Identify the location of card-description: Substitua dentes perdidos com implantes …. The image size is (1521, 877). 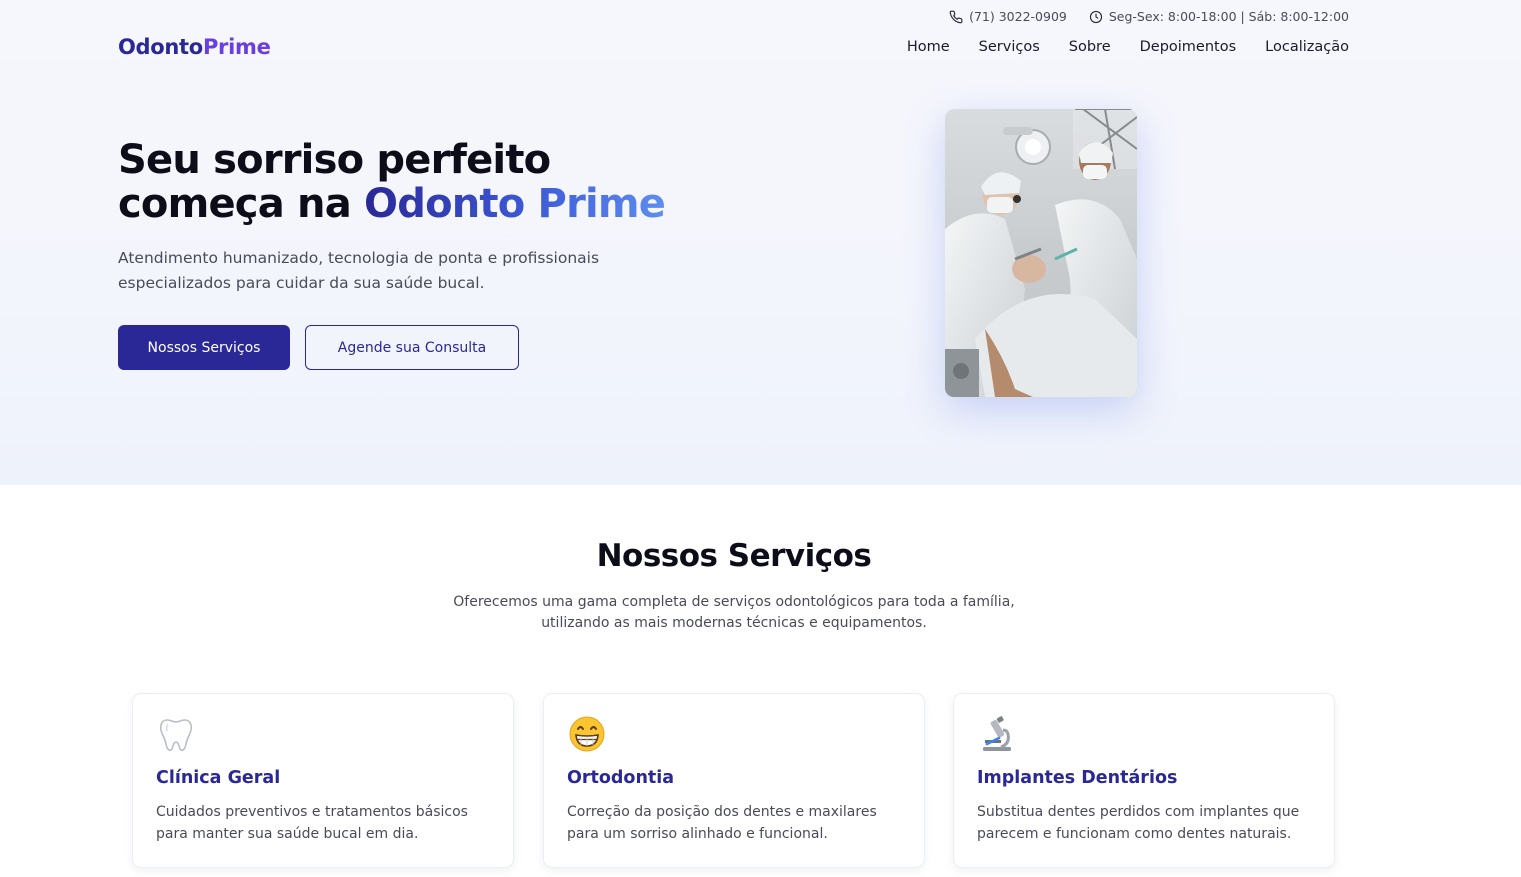
(1138, 823).